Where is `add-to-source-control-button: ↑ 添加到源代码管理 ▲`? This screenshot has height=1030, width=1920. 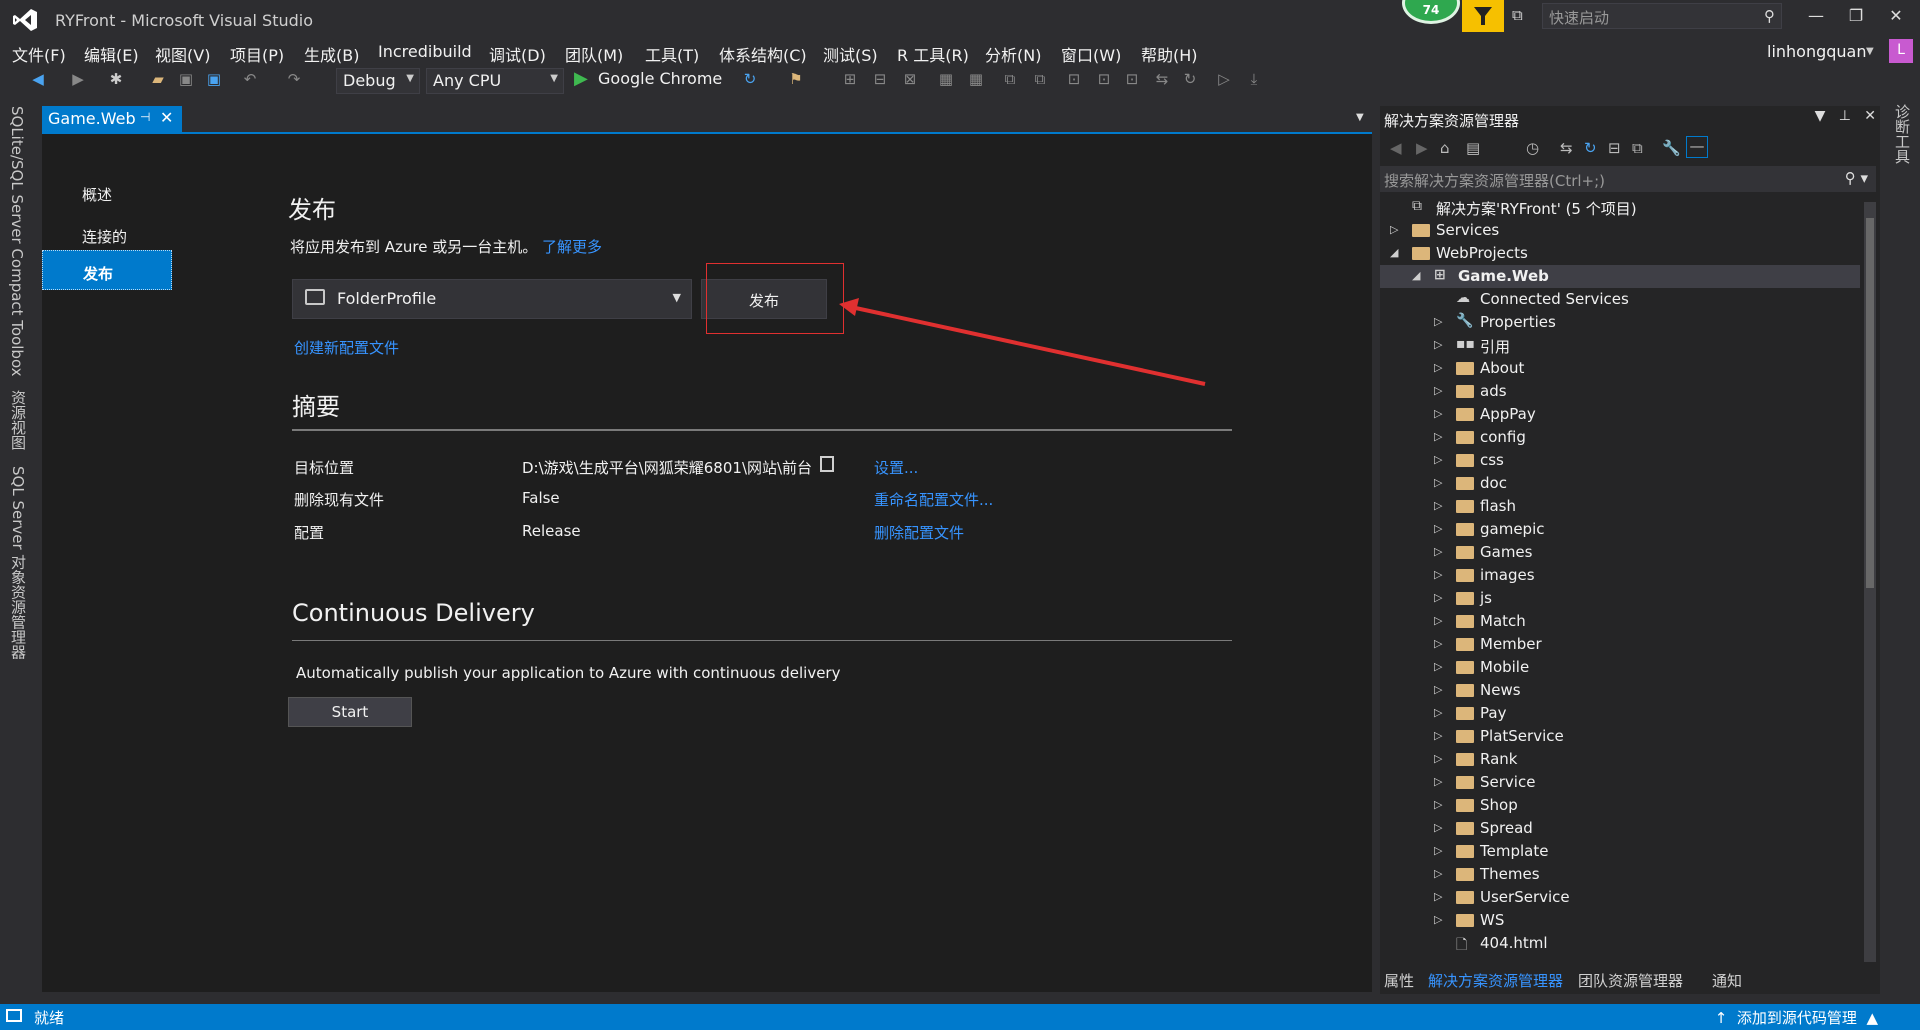
add-to-source-control-button: ↑ 添加到源代码管理 ▲ is located at coordinates (1796, 1017).